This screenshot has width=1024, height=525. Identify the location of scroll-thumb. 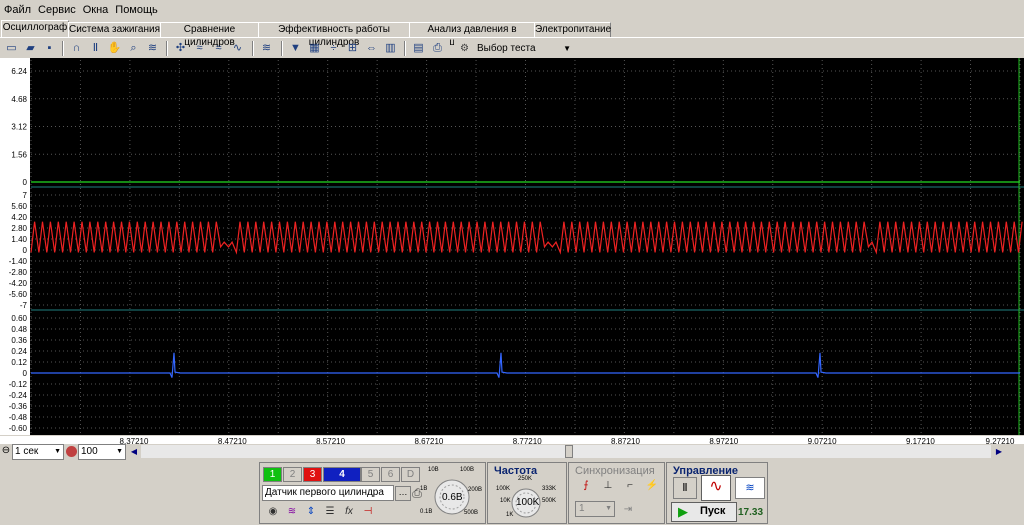
(569, 451).